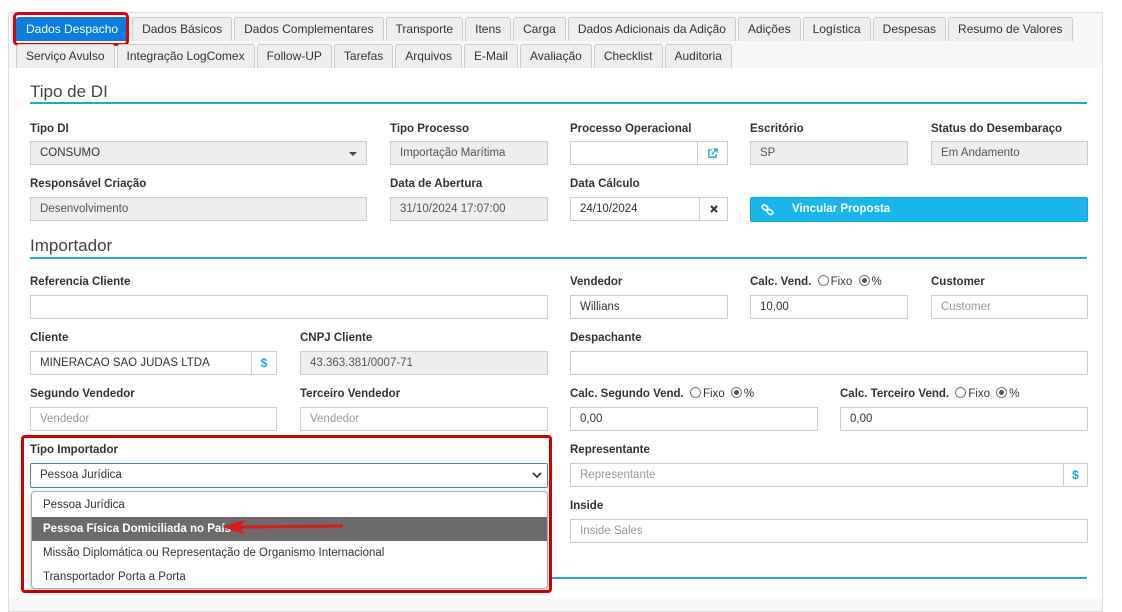  What do you see at coordinates (713, 209) in the screenshot?
I see `clear-date-button` at bounding box center [713, 209].